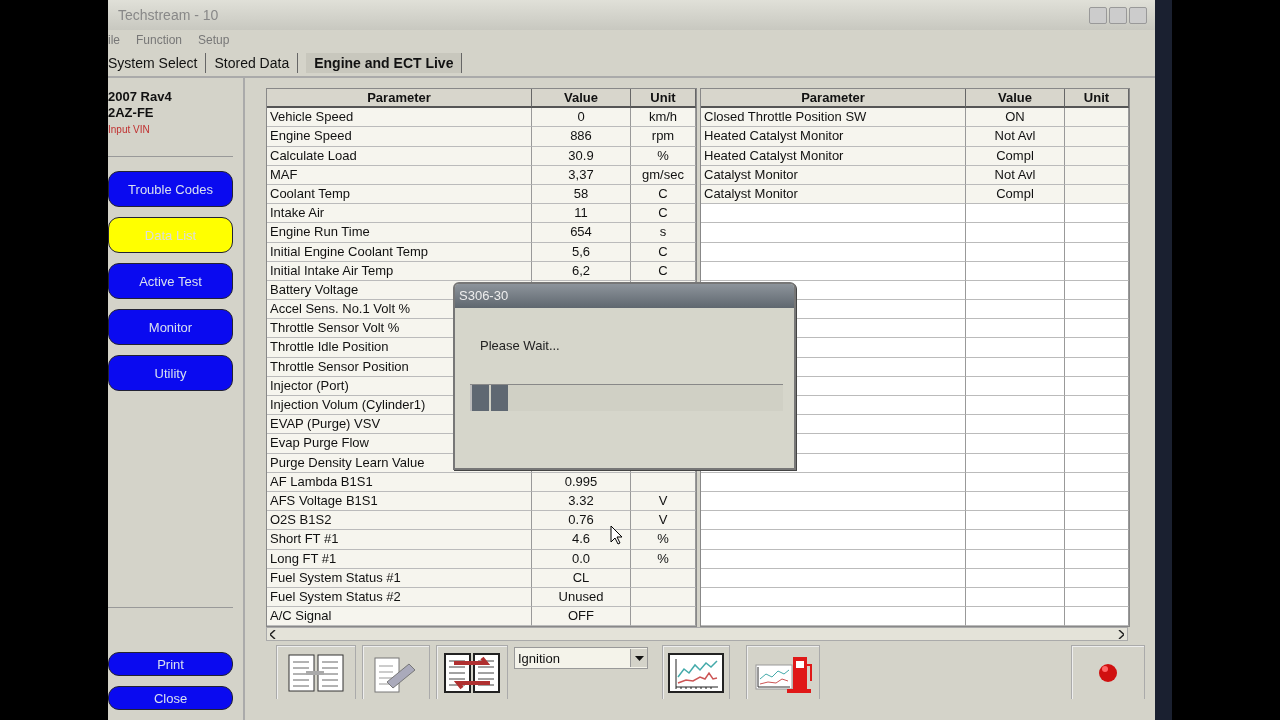 This screenshot has width=1280, height=720. Describe the element at coordinates (157, 63) in the screenshot. I see `tab: System Select` at that location.